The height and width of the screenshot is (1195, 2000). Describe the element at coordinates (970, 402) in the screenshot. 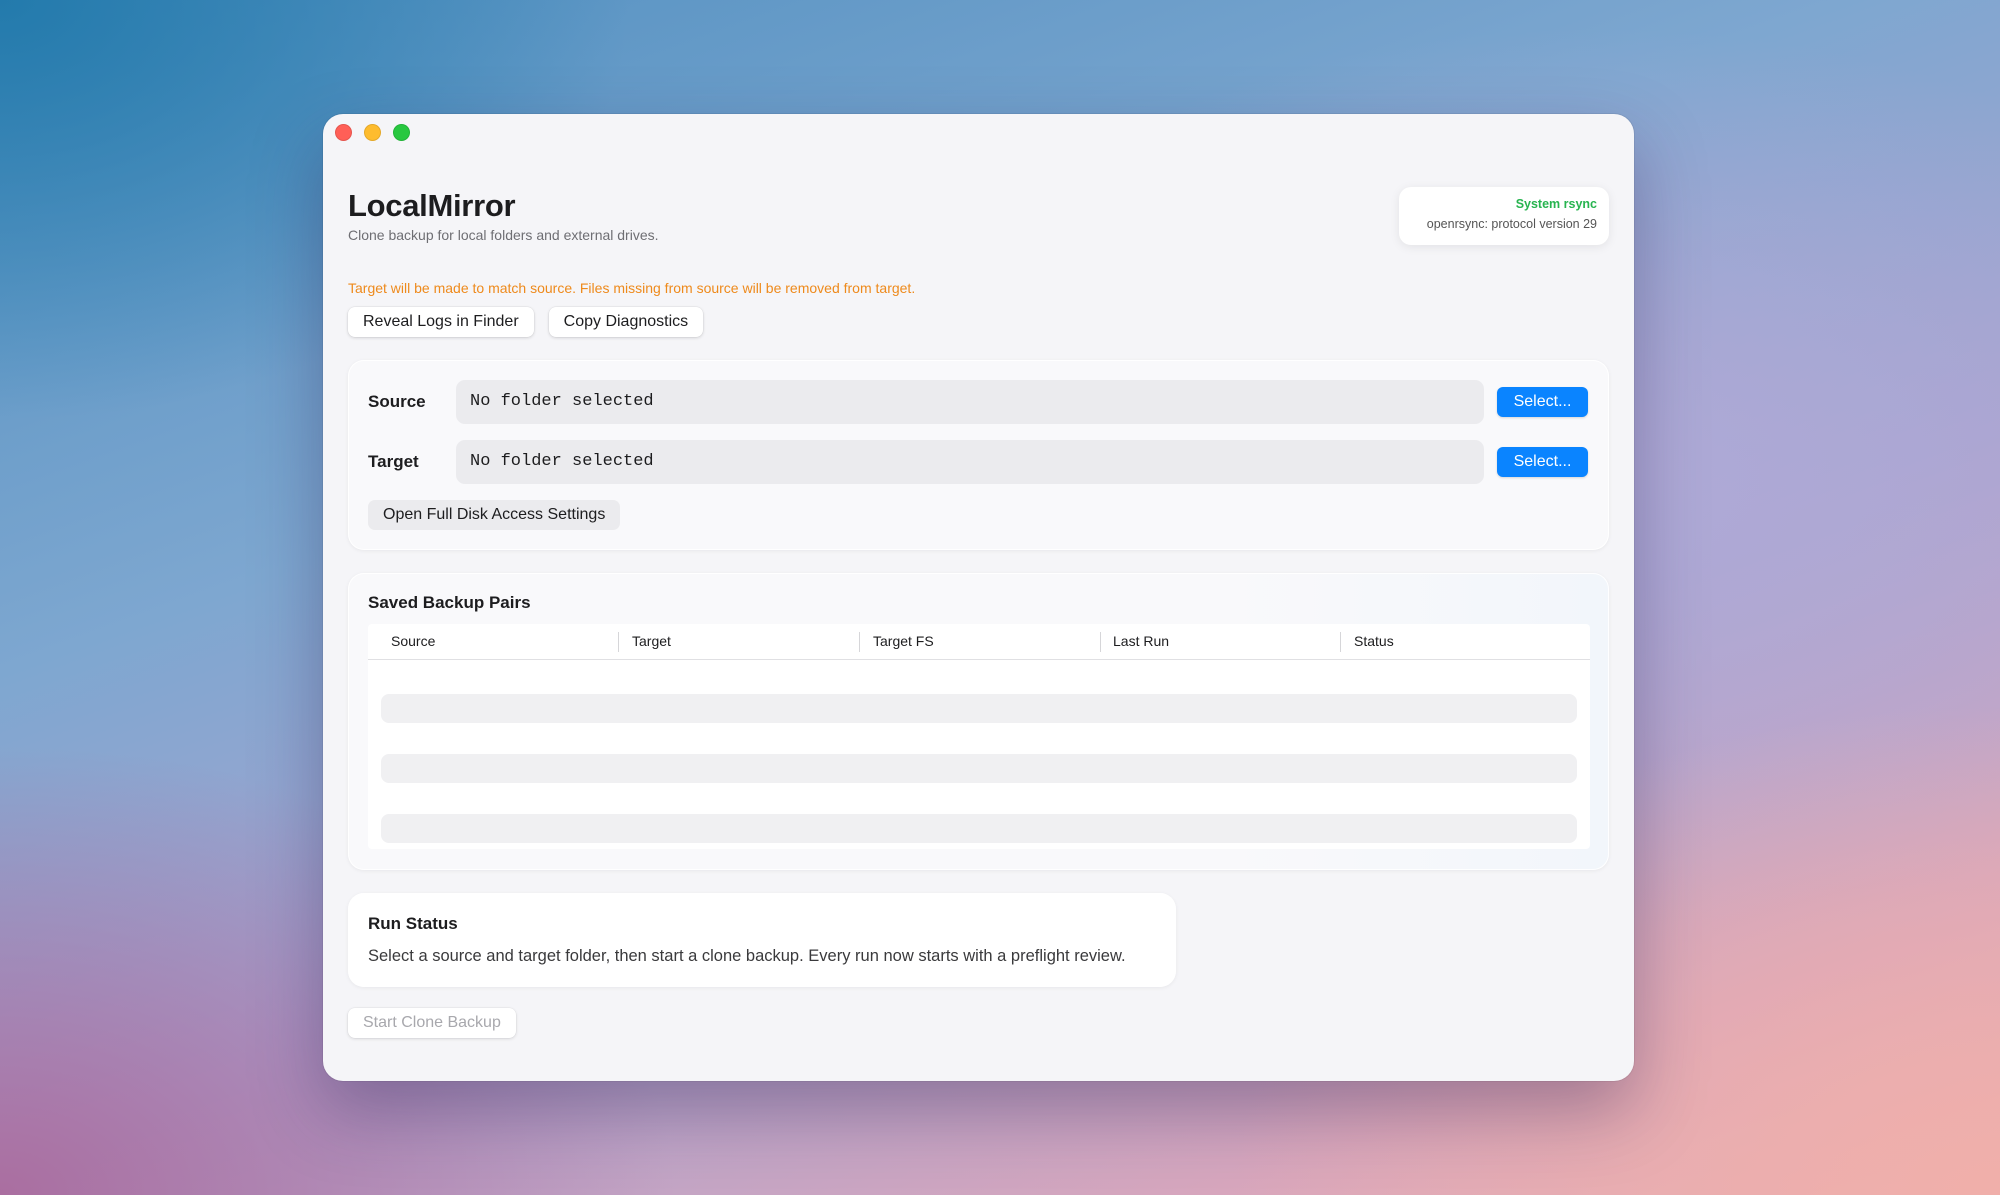

I see `source-path-field: No folder selected` at that location.